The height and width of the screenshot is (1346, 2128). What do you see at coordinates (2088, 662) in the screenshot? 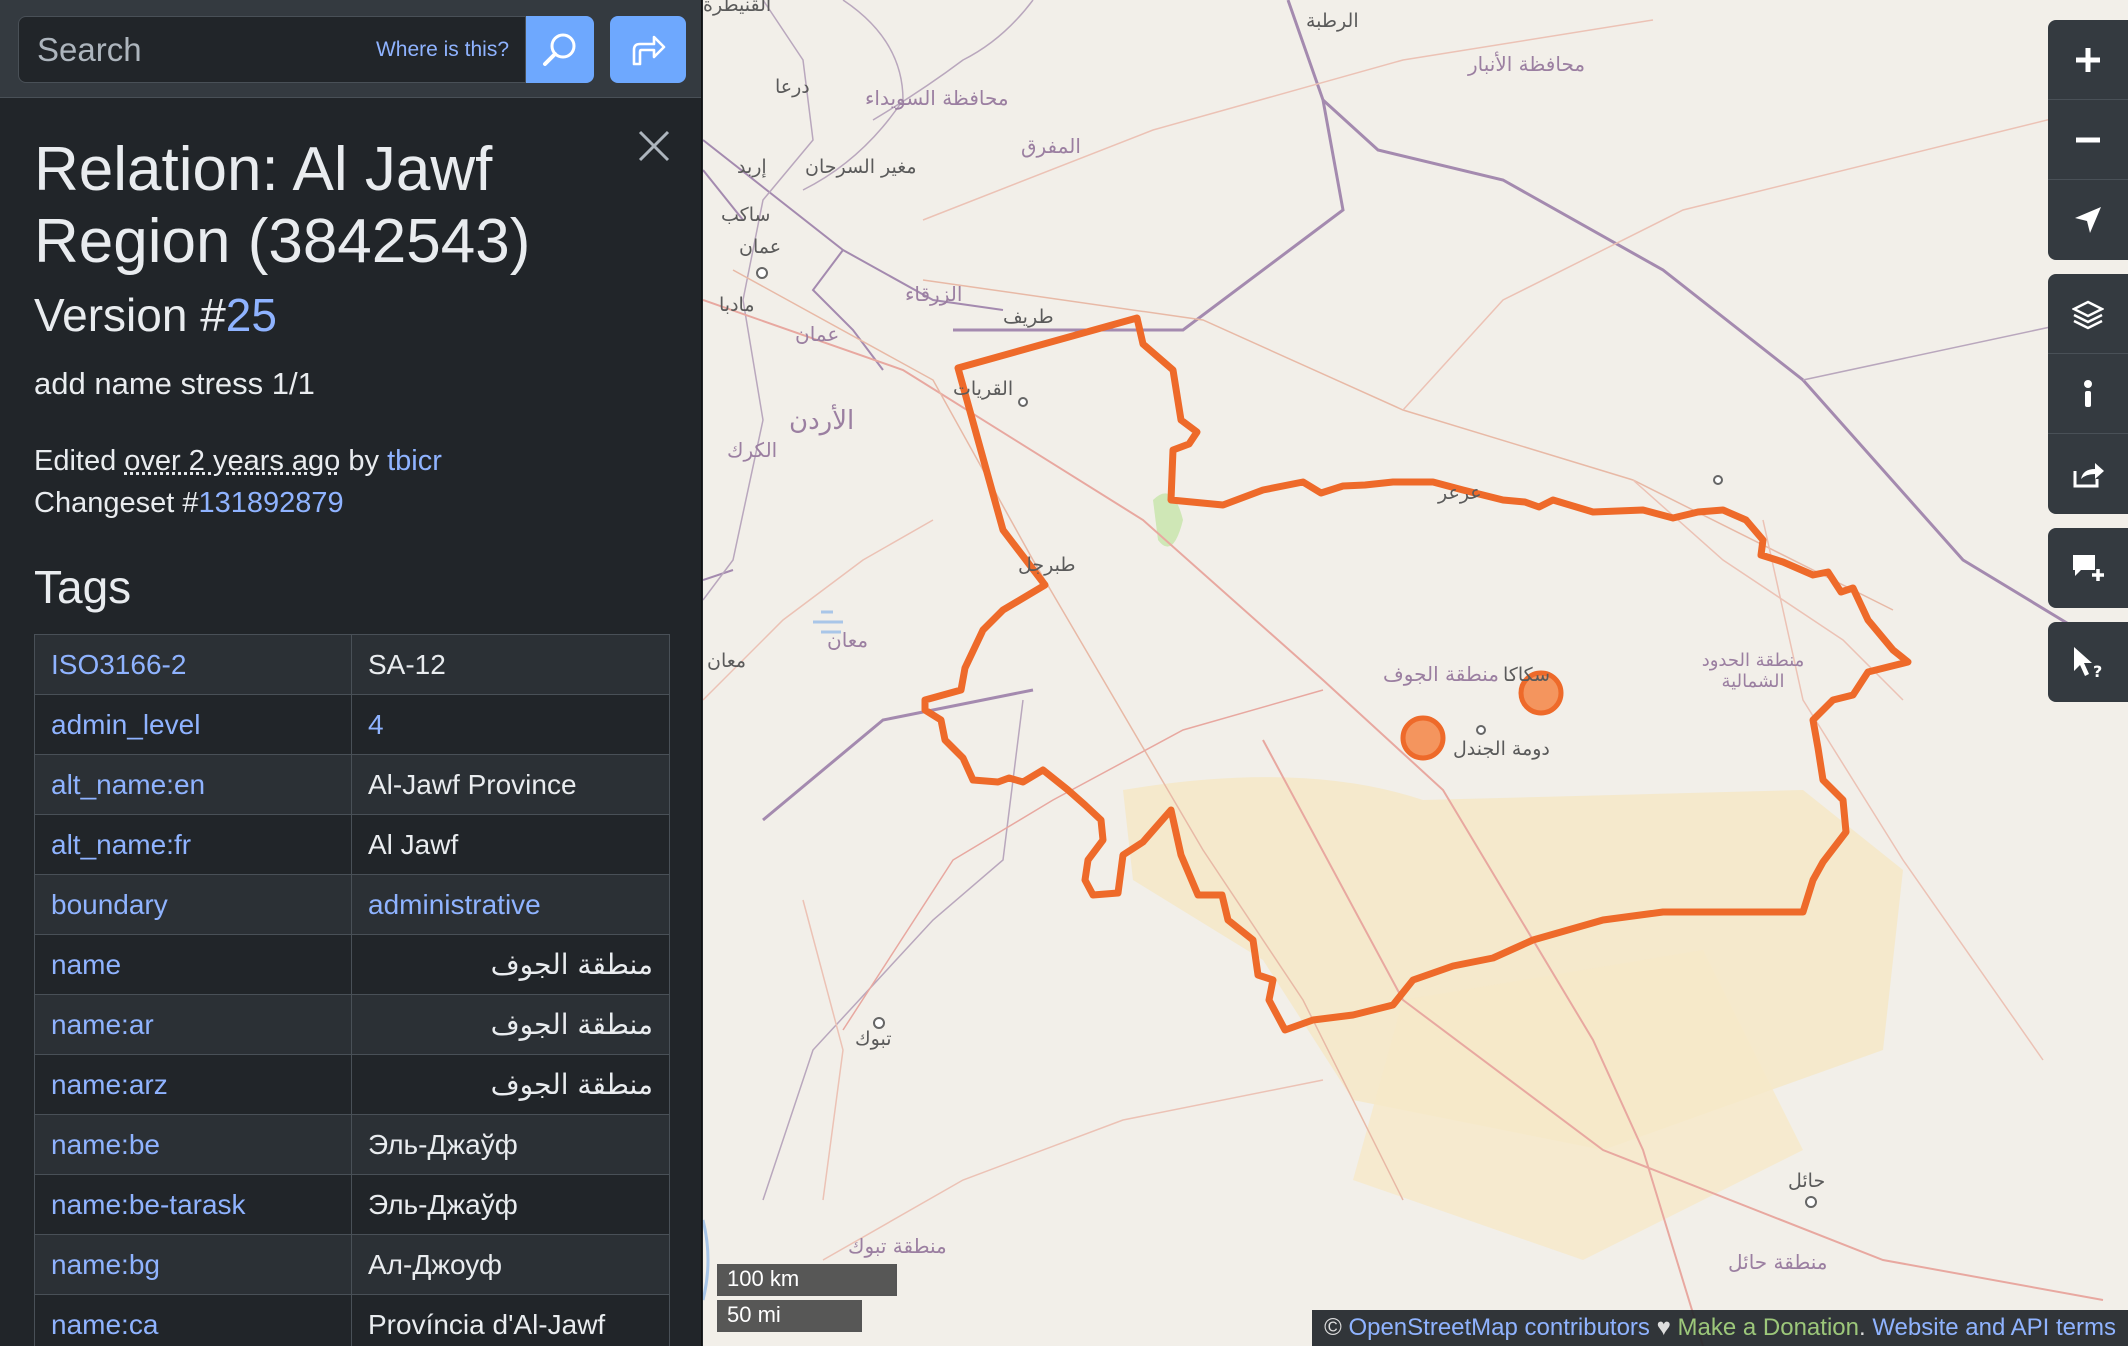
I see `query-features-button: ?` at bounding box center [2088, 662].